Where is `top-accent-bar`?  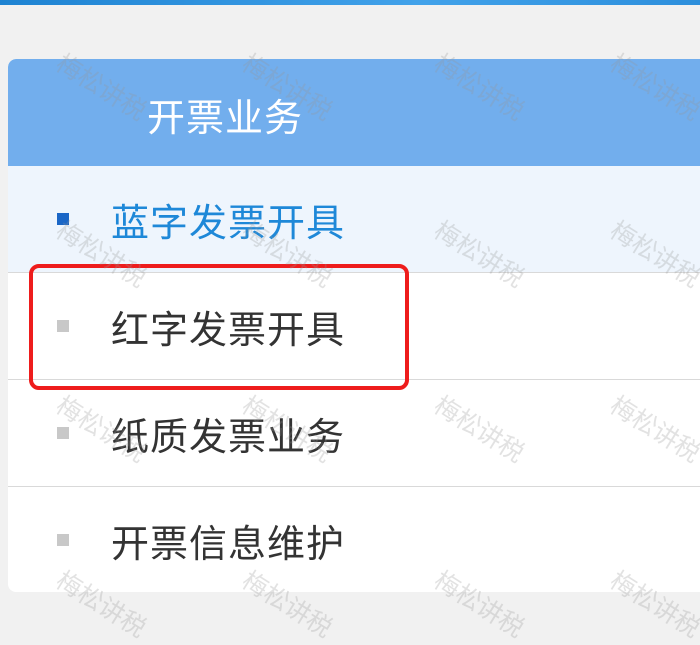 top-accent-bar is located at coordinates (350, 2).